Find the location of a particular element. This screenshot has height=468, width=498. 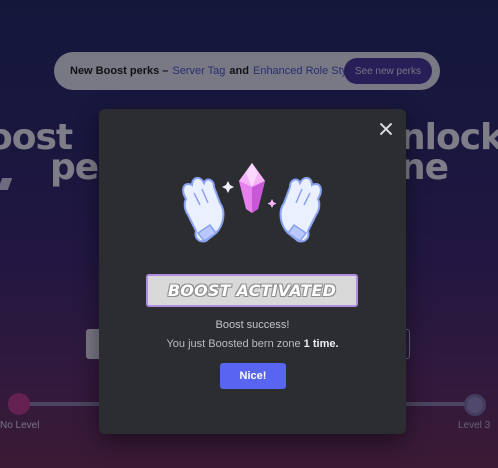

boost-crystal-hands-illustration is located at coordinates (252, 203).